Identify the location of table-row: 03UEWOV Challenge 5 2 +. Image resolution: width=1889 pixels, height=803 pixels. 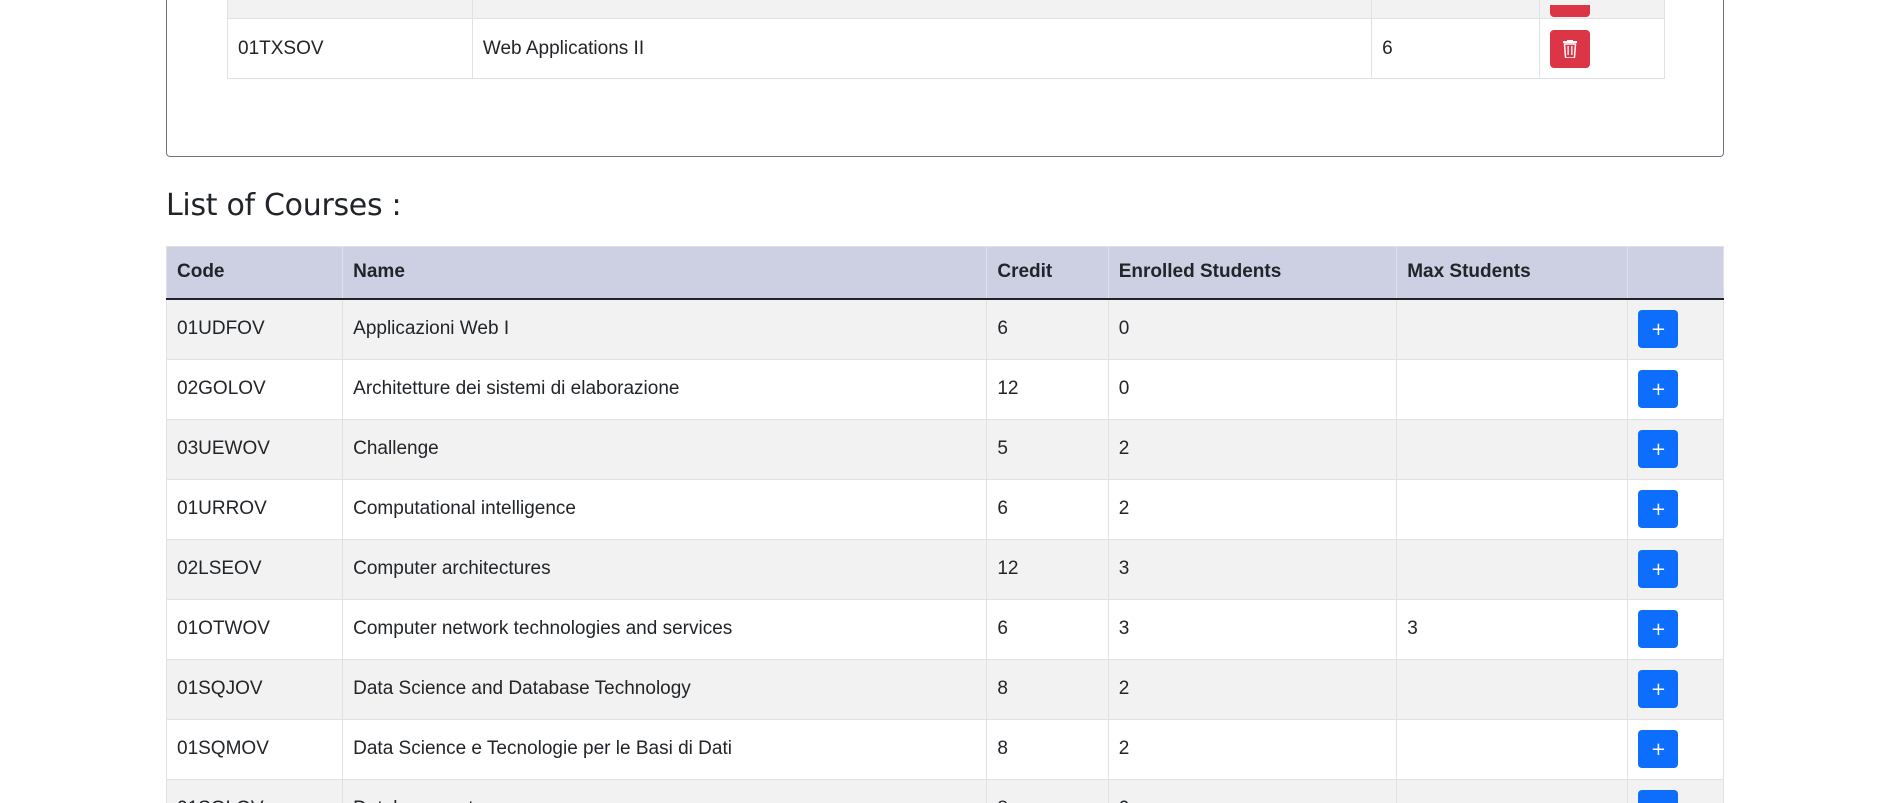
(944, 449).